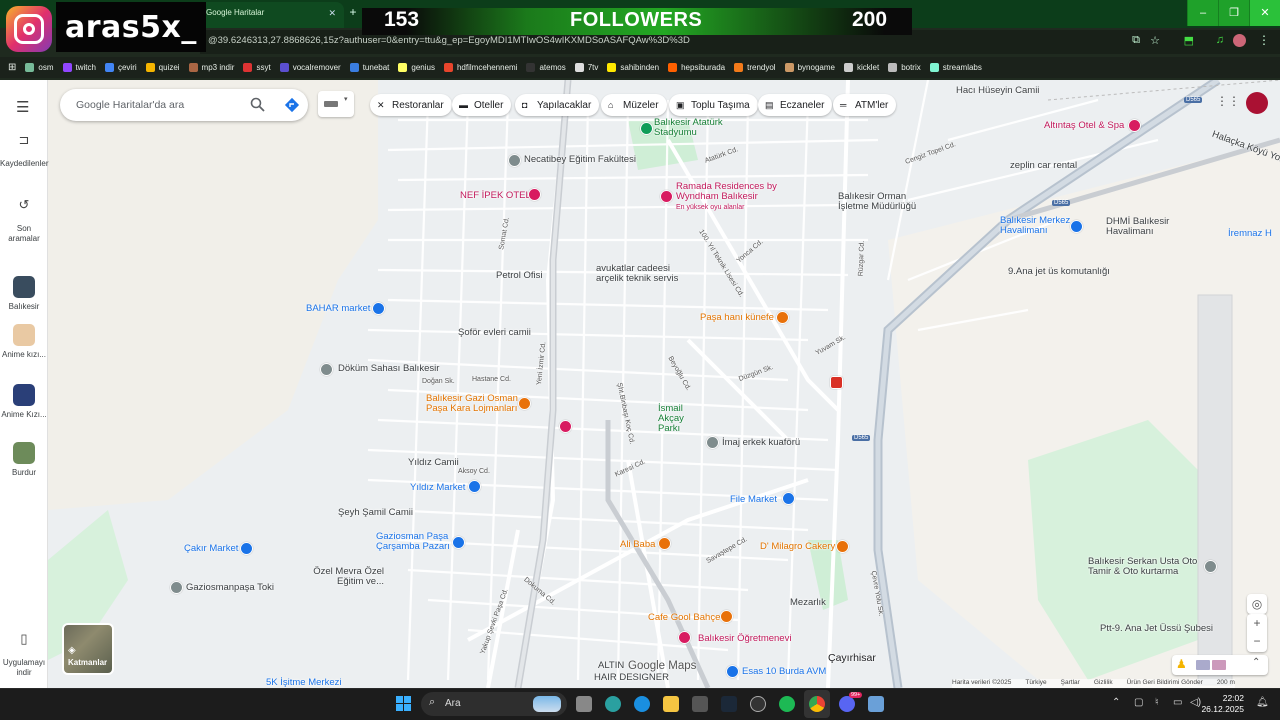 Image resolution: width=1280 pixels, height=720 pixels. Describe the element at coordinates (1262, 702) in the screenshot. I see `notification-bell-icon: 🔔︎` at that location.